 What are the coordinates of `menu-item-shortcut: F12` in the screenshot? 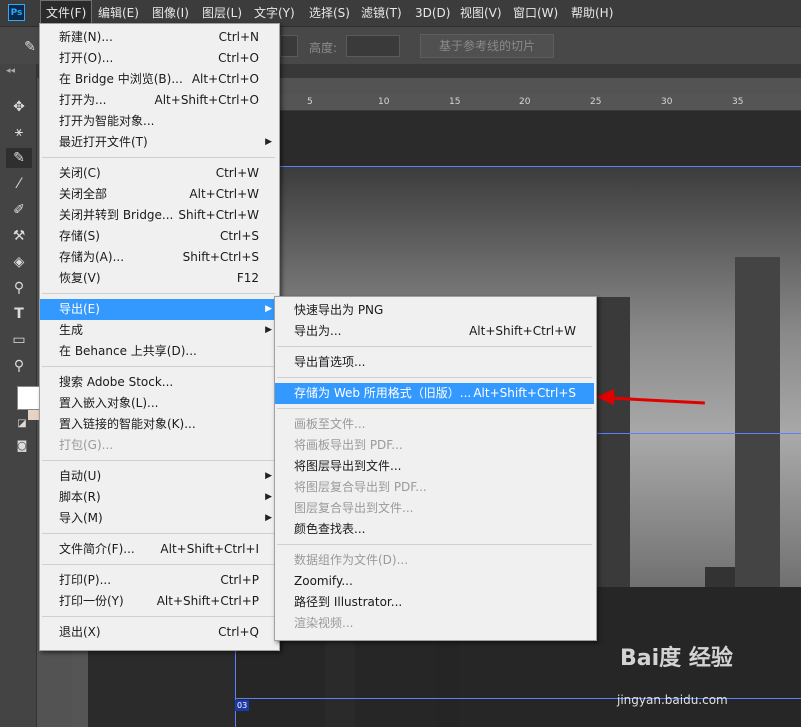 It's located at (247, 278).